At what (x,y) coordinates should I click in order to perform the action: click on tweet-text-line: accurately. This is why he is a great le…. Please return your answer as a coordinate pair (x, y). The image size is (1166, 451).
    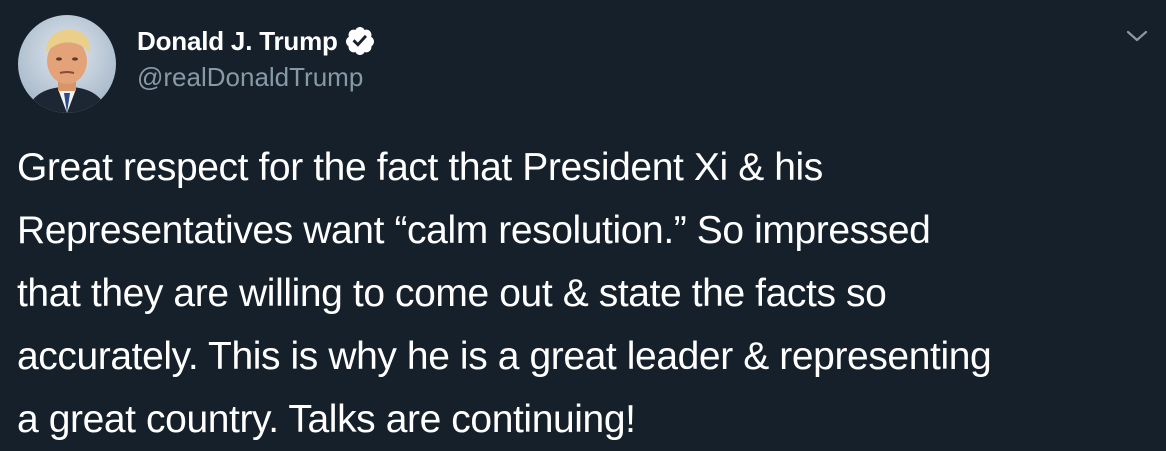
    Looking at the image, I should click on (504, 356).